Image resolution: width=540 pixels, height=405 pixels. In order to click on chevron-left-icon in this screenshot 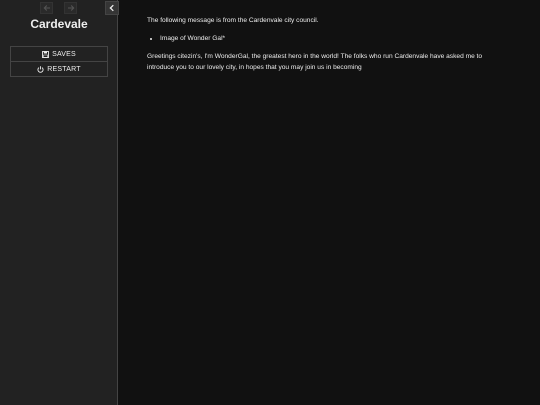, I will do `click(111, 8)`.